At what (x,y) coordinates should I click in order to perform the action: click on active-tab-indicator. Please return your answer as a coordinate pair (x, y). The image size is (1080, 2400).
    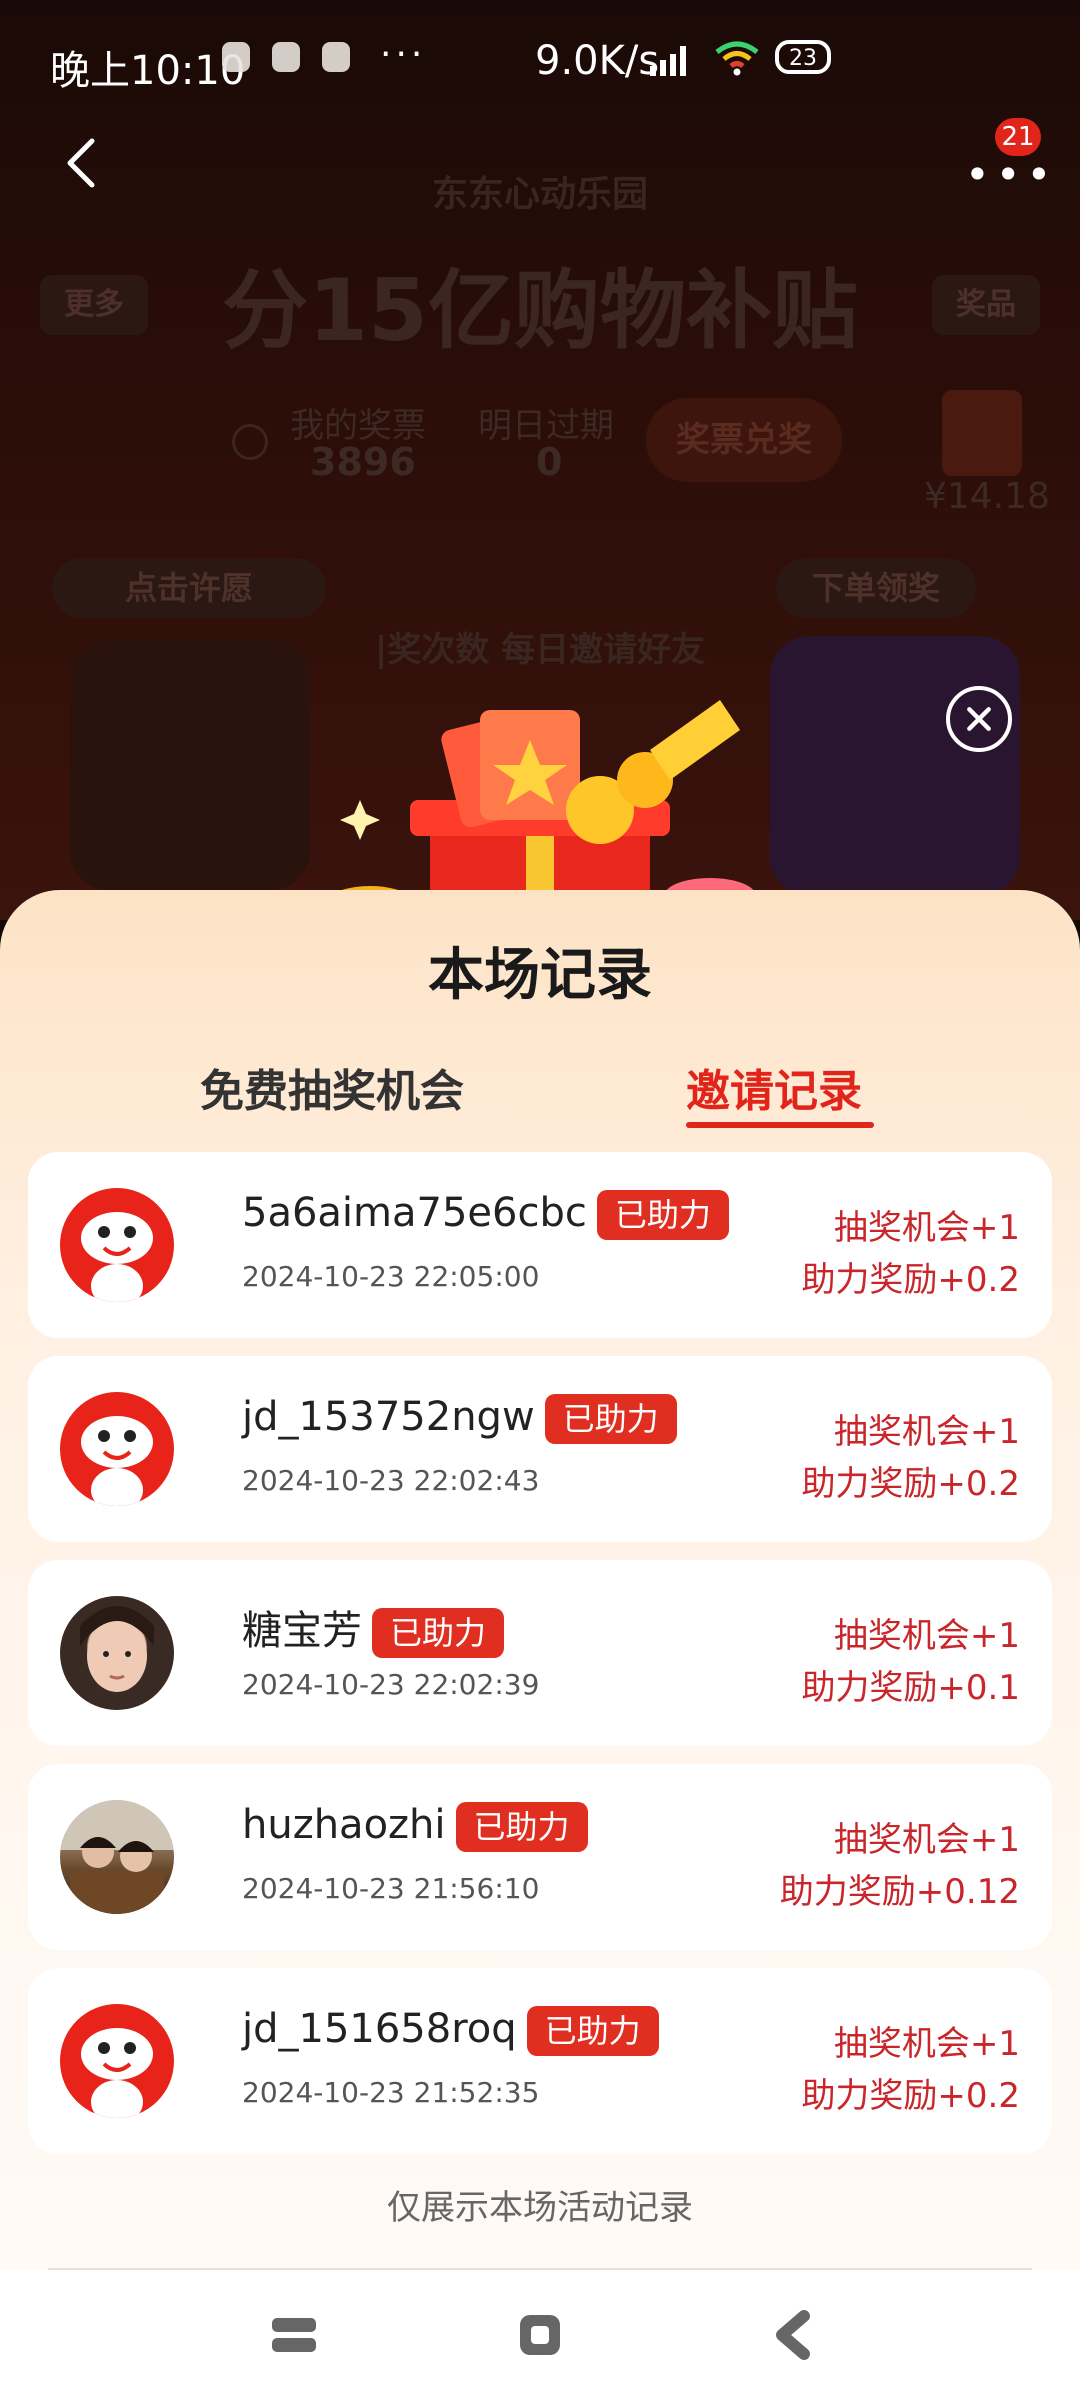
    Looking at the image, I should click on (780, 1125).